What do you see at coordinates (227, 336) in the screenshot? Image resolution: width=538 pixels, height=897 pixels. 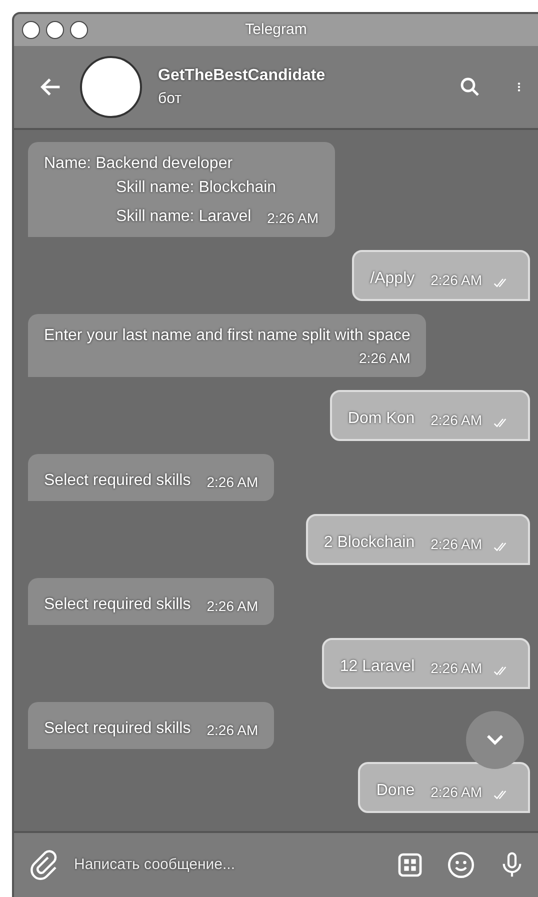 I see `message-text: Enter your last name and first name split with space` at bounding box center [227, 336].